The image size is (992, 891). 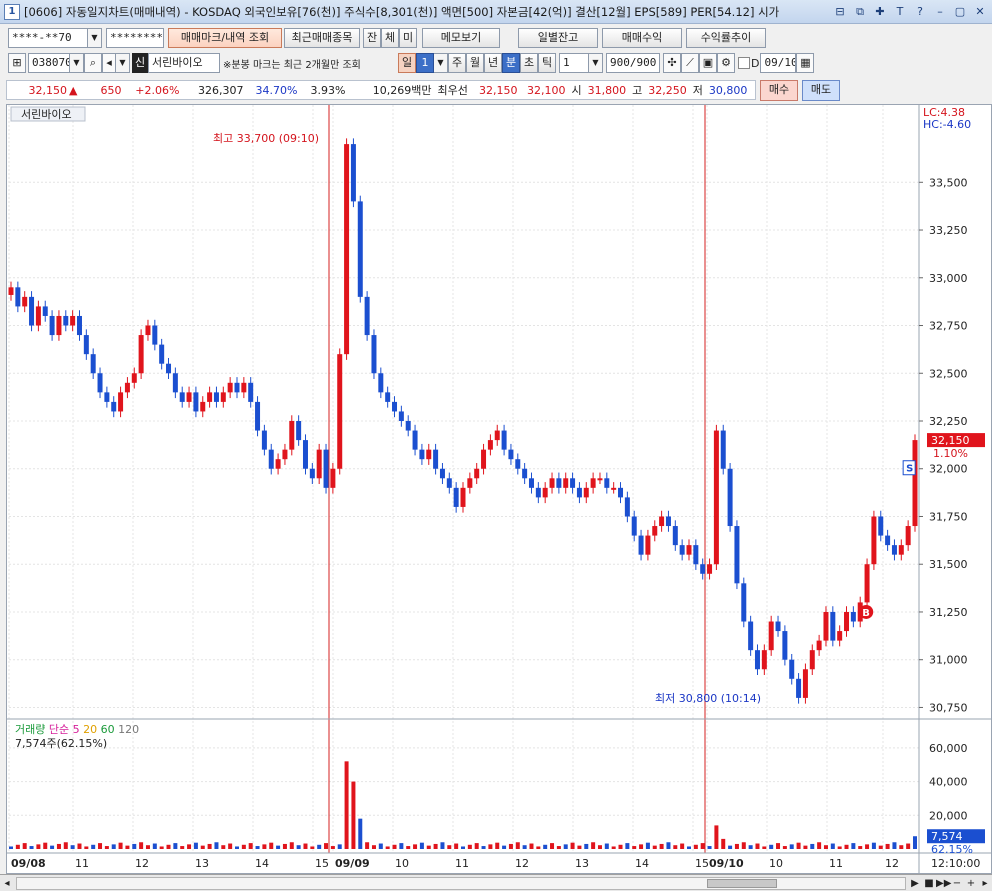 I want to click on speaker-icon: ◂, so click(x=109, y=63).